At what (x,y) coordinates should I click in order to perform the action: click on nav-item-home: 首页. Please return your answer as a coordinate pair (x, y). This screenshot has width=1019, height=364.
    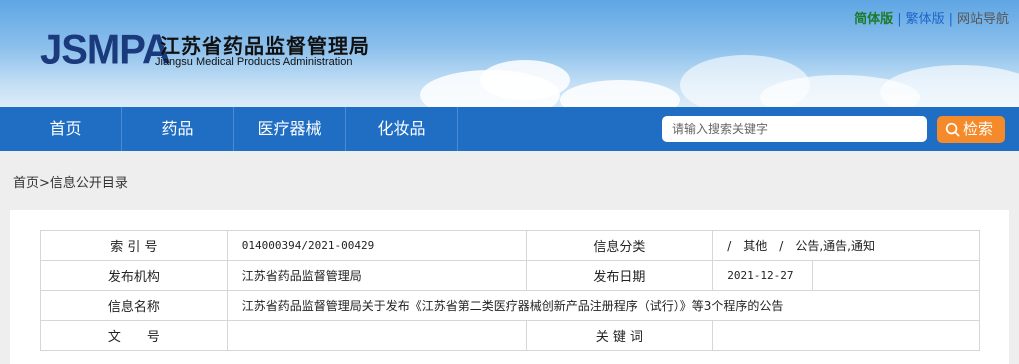
    Looking at the image, I should click on (66, 129).